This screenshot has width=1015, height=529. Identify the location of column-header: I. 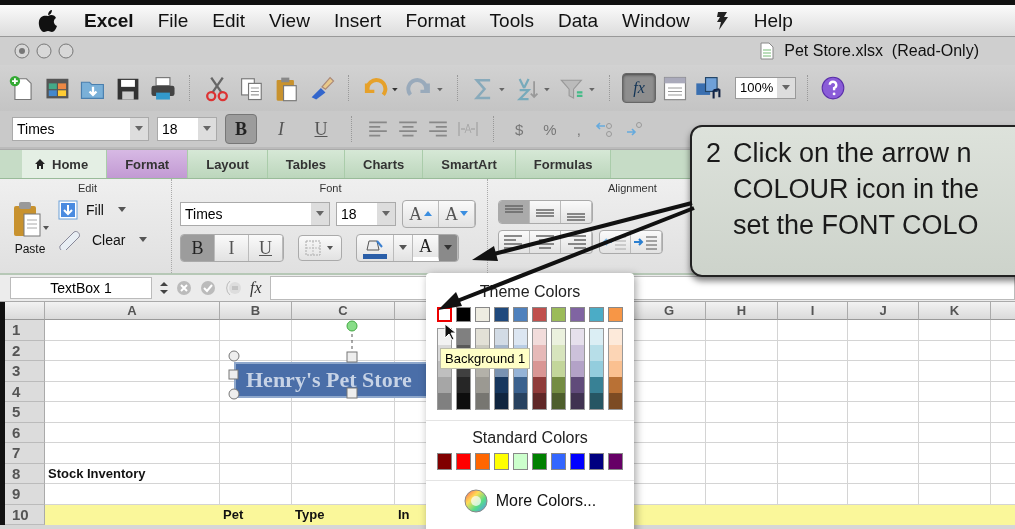
(813, 311).